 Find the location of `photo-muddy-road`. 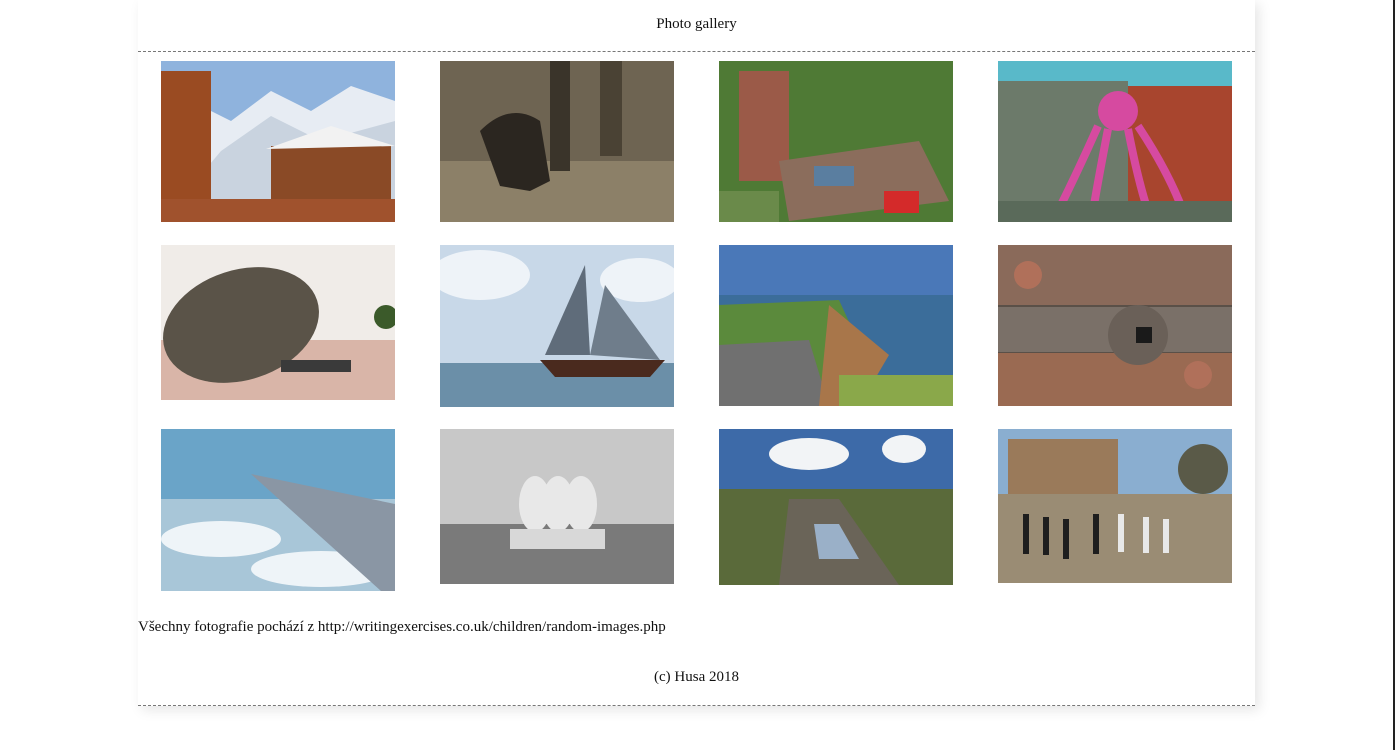

photo-muddy-road is located at coordinates (836, 507).